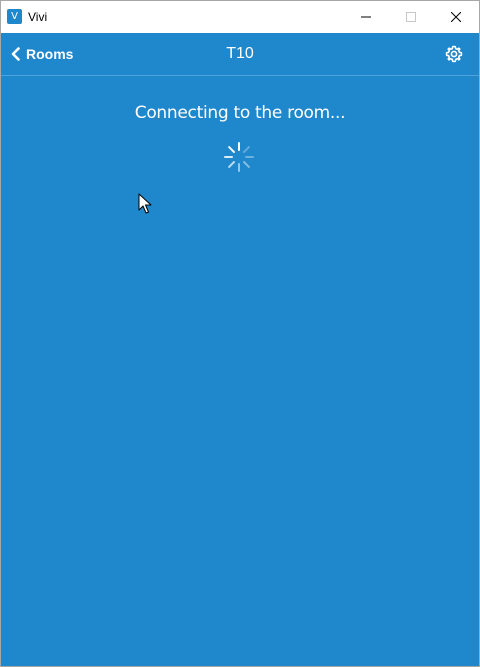 The width and height of the screenshot is (480, 667). I want to click on room-title: T10, so click(240, 53).